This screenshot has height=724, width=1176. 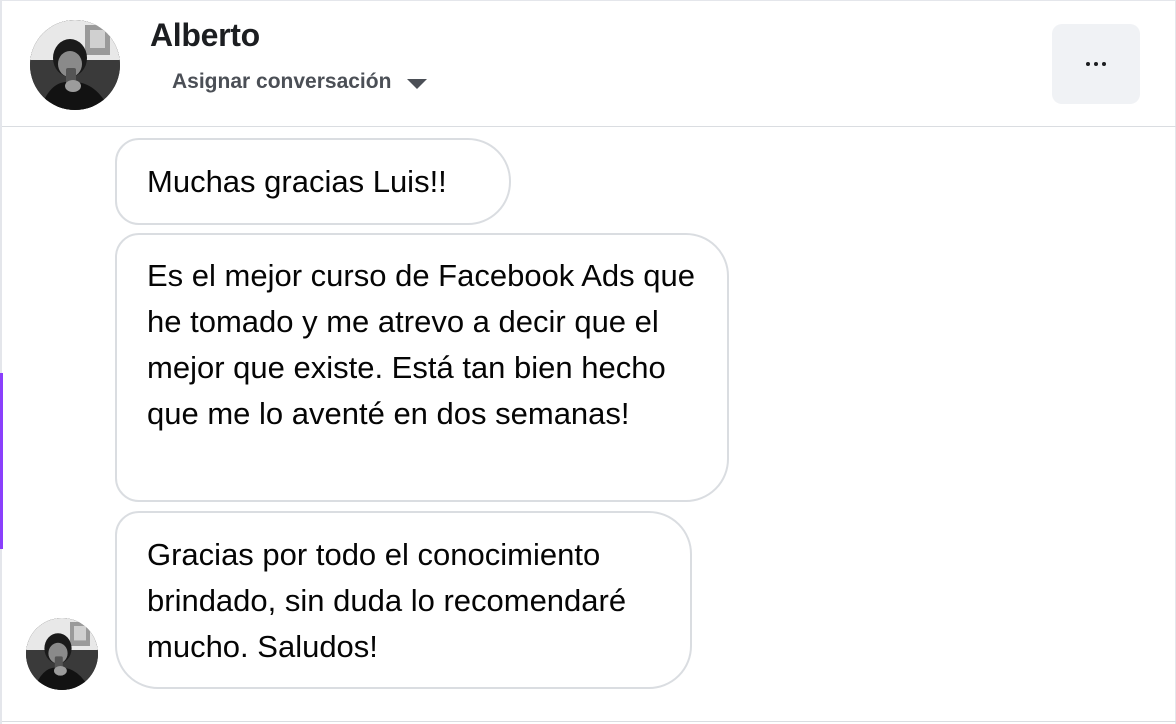 I want to click on contact-avatar, so click(x=75, y=65).